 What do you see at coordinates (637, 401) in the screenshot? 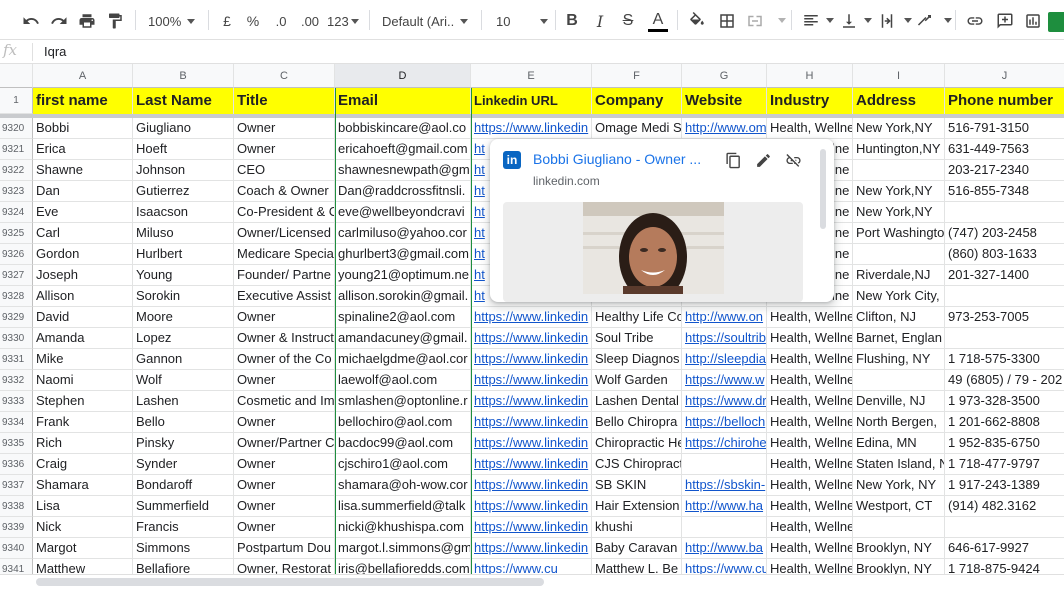
I see `table-cell: Lashen Dental` at bounding box center [637, 401].